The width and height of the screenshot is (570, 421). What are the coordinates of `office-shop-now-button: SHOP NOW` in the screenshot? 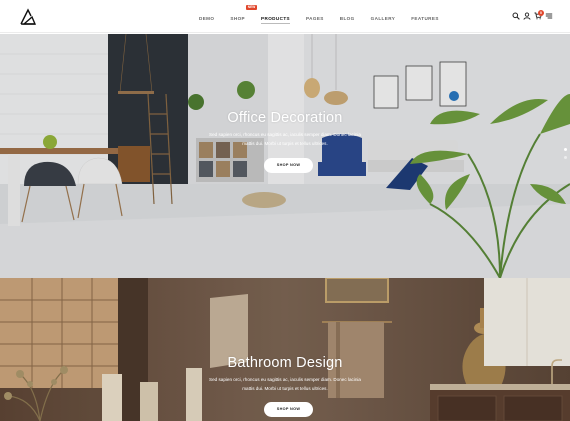 It's located at (288, 165).